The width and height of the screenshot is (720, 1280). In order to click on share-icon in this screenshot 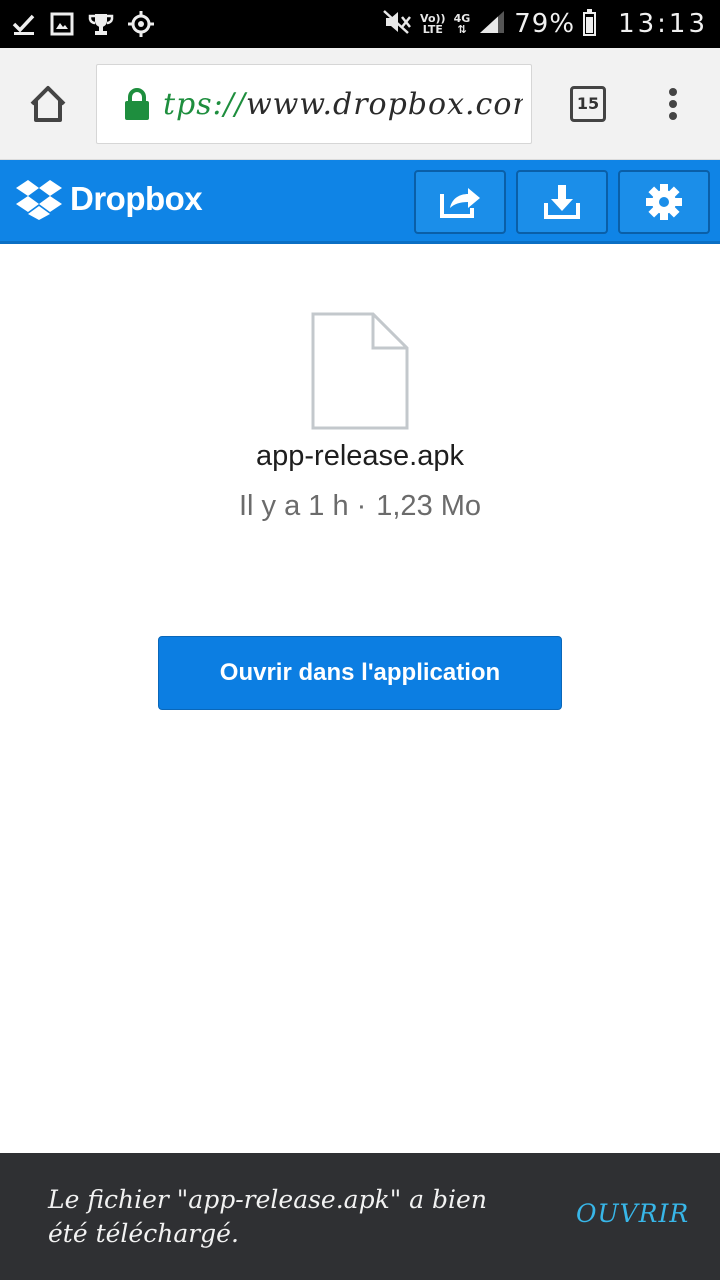, I will do `click(460, 203)`.